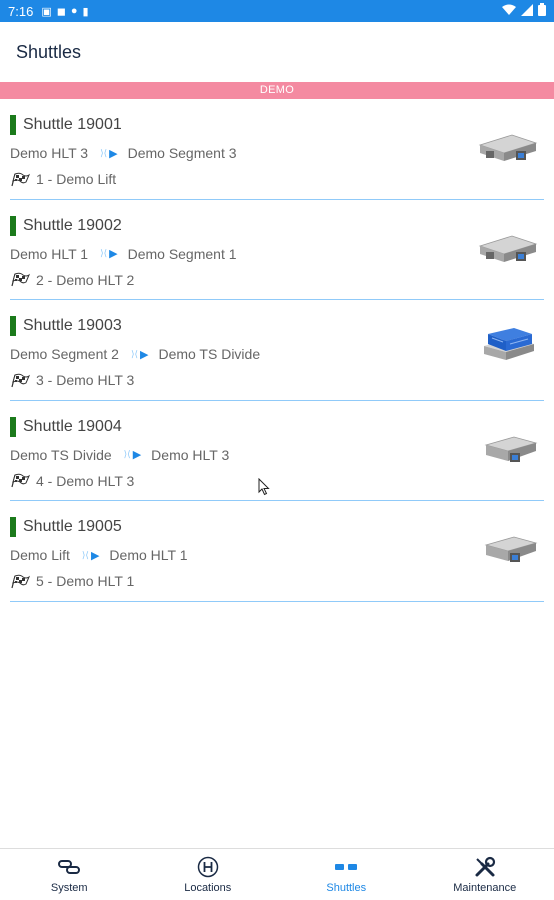 The image size is (554, 900). I want to click on shuttle-icon, so click(346, 867).